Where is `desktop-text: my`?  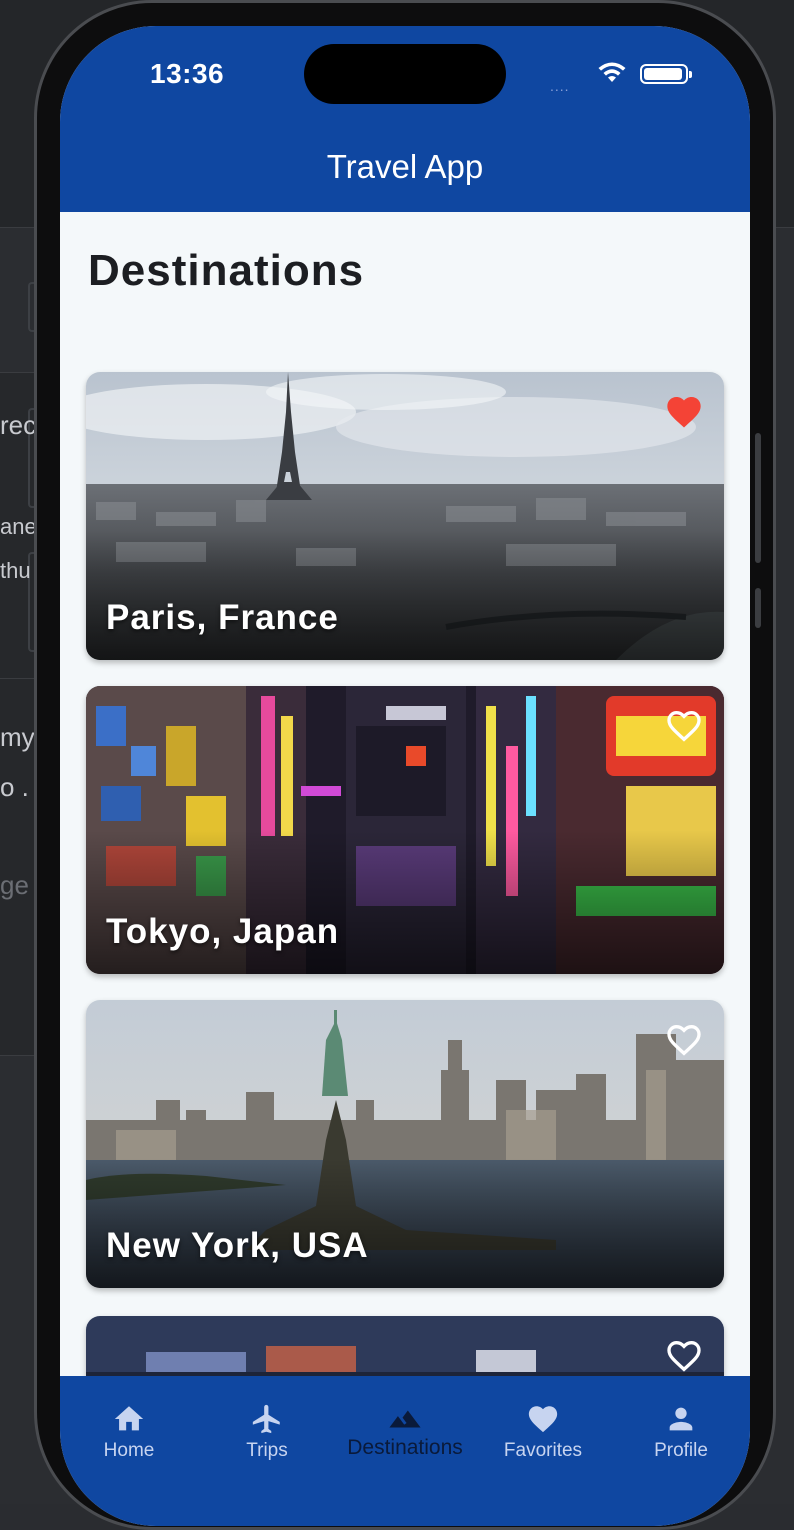
desktop-text: my is located at coordinates (17, 737).